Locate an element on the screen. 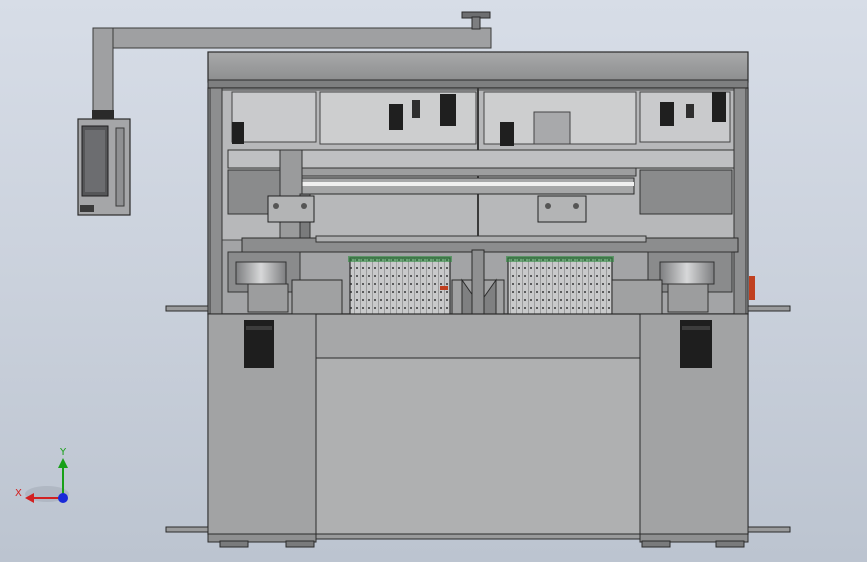 The height and width of the screenshot is (562, 867). motor-right-base is located at coordinates (696, 344).